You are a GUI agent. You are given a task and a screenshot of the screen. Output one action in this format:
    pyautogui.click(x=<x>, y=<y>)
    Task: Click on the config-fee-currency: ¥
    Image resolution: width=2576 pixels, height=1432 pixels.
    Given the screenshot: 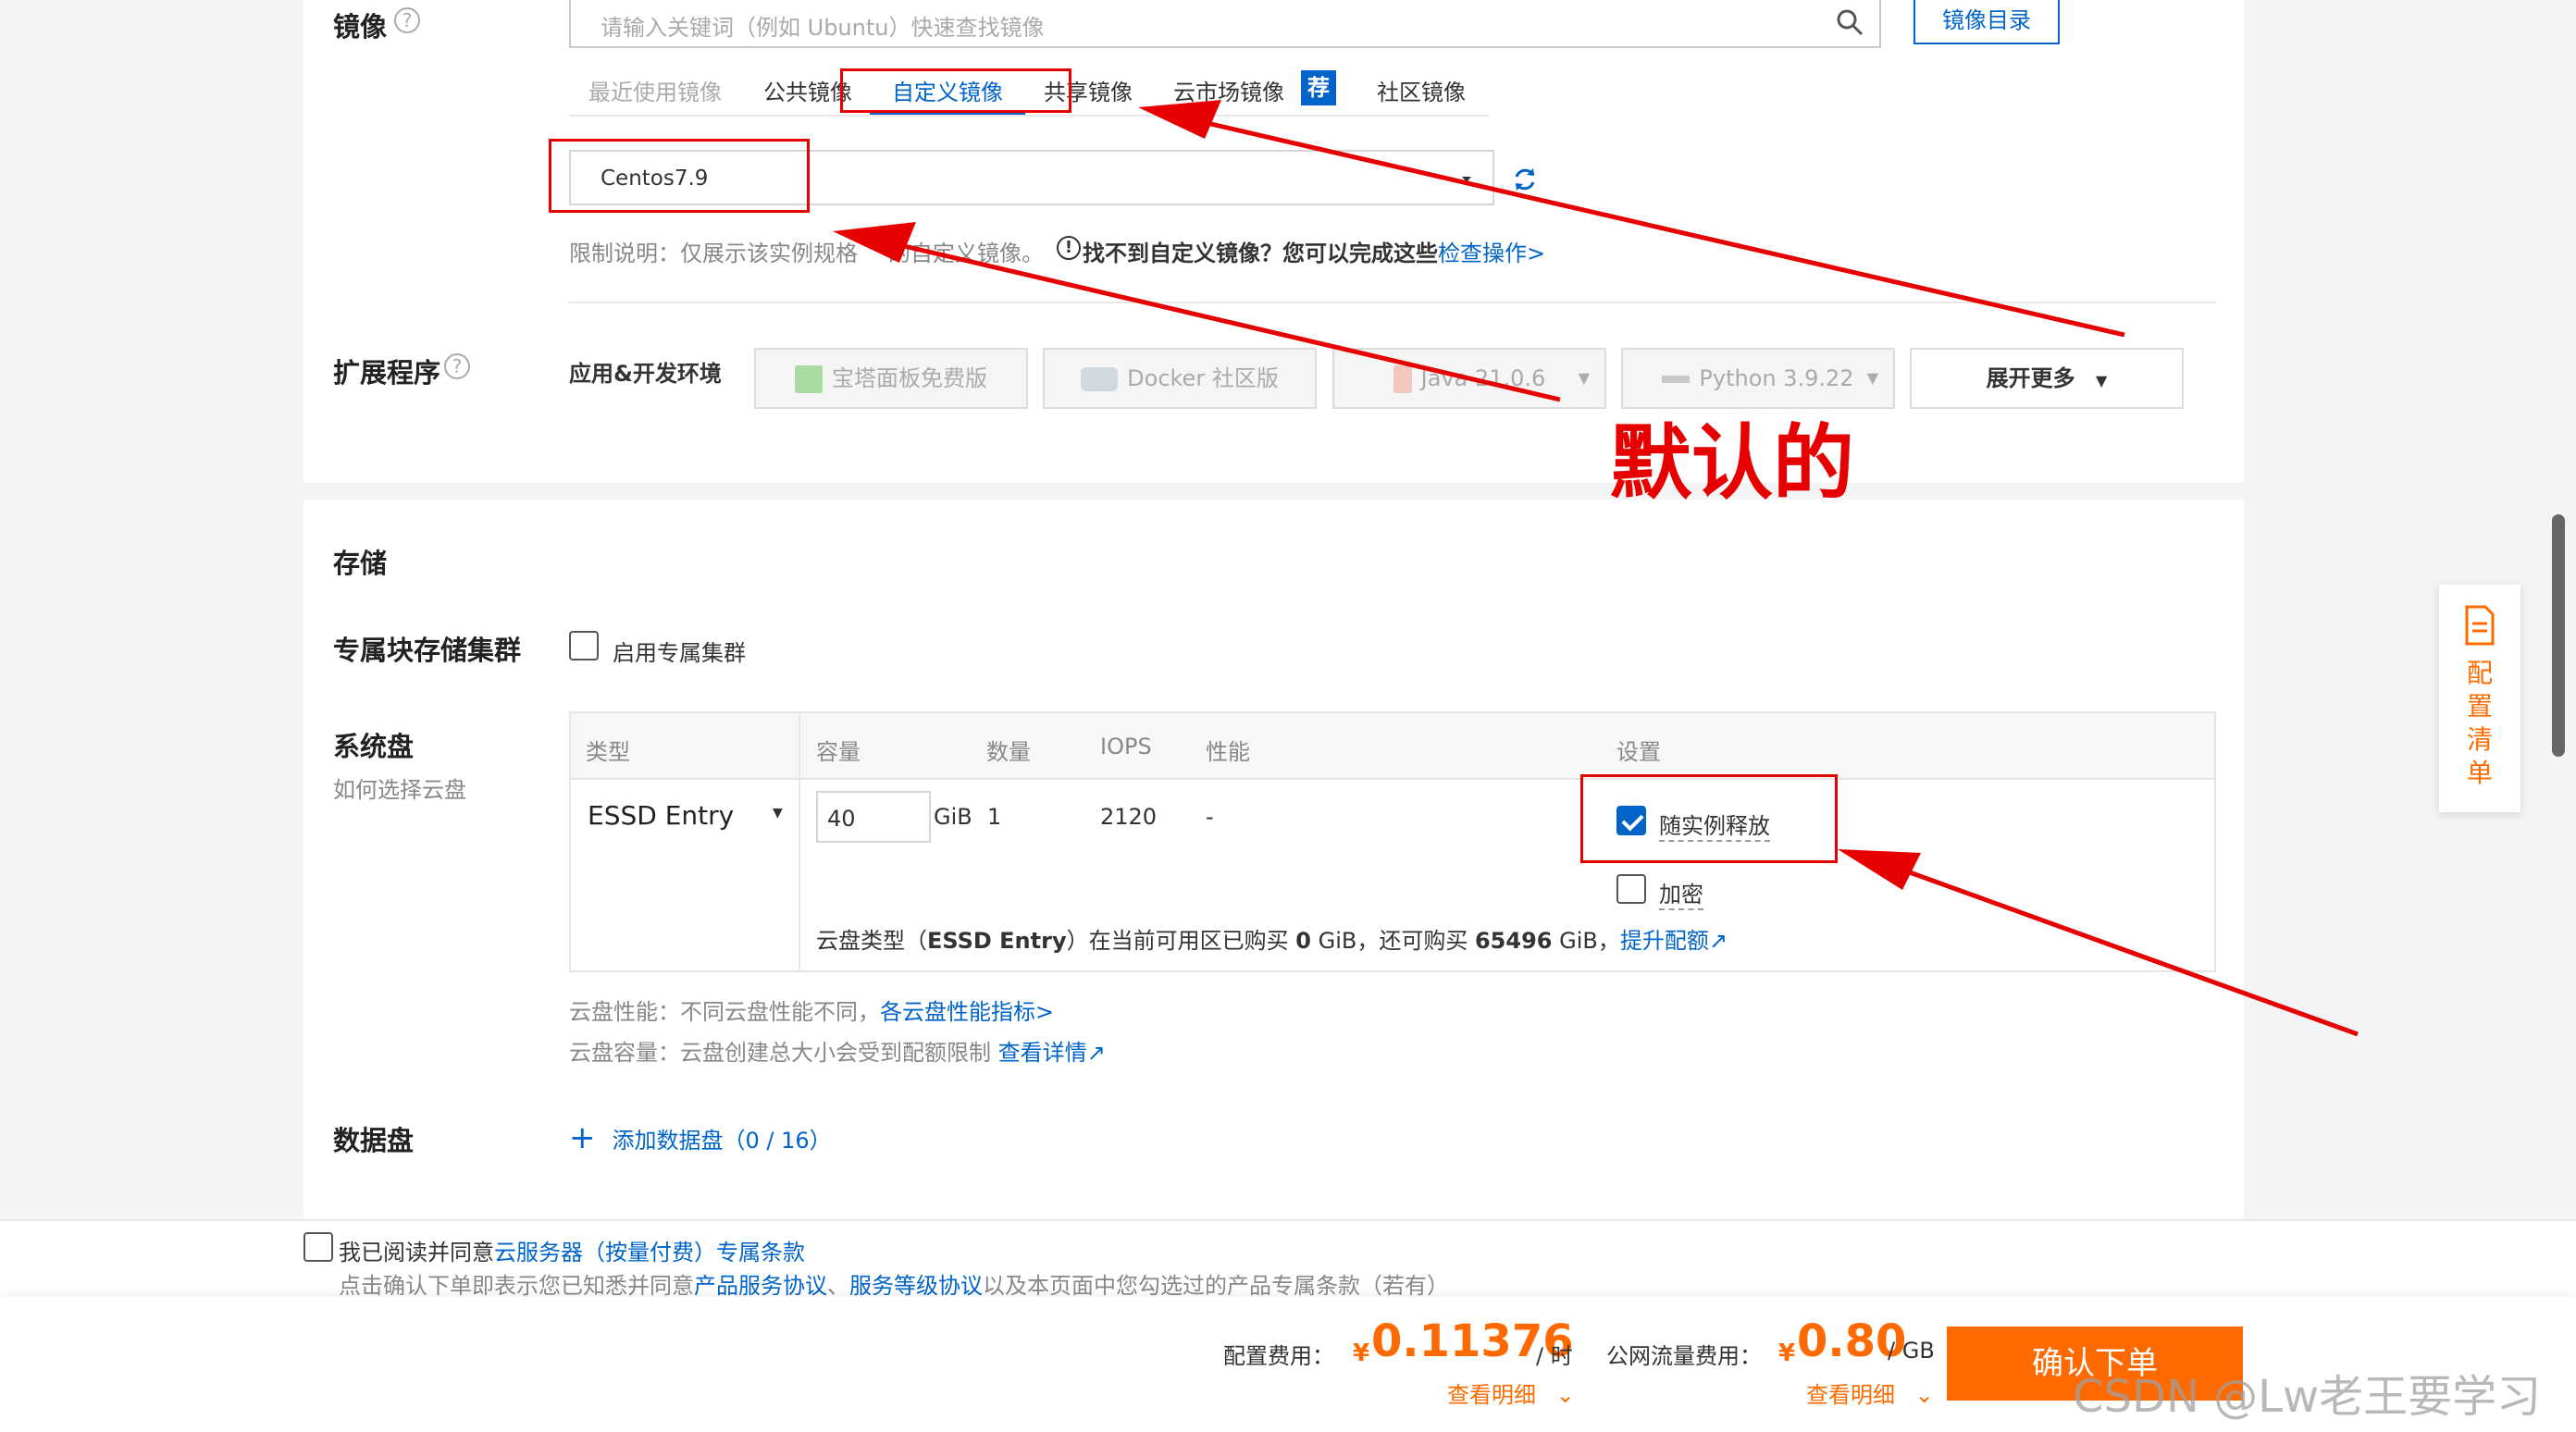 What is the action you would take?
    pyautogui.click(x=1362, y=1353)
    